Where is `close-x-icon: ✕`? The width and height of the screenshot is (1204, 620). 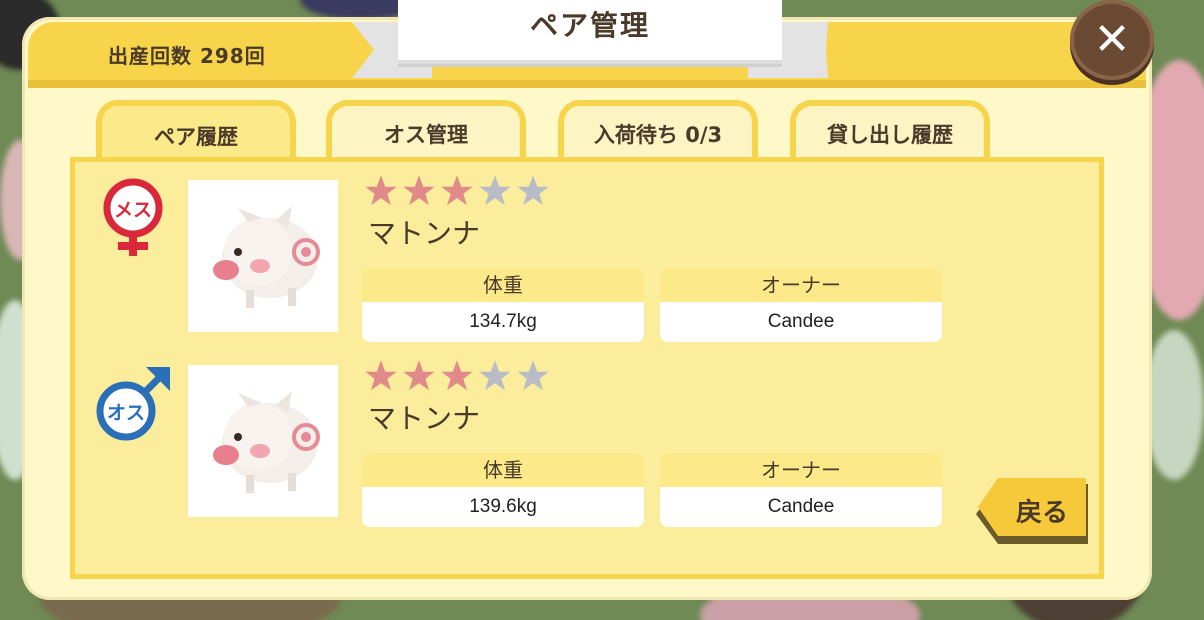 close-x-icon: ✕ is located at coordinates (1112, 39).